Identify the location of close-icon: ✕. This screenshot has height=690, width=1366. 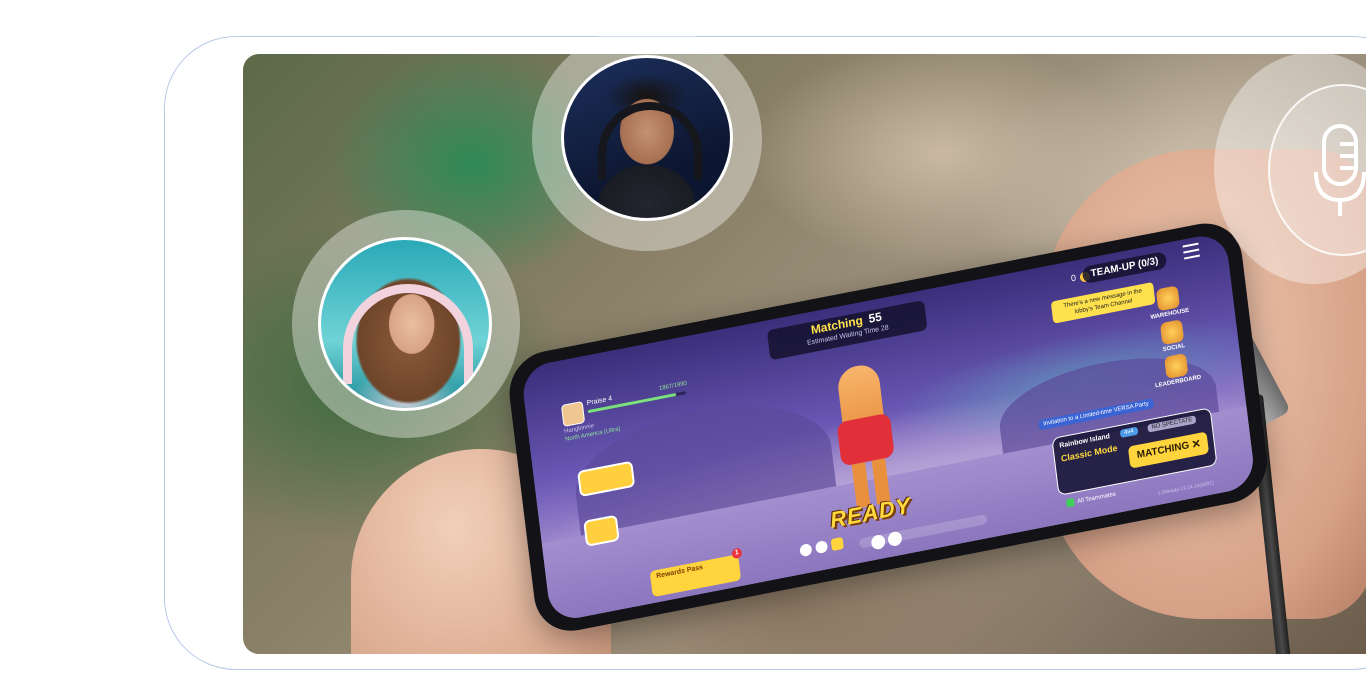
(1196, 445).